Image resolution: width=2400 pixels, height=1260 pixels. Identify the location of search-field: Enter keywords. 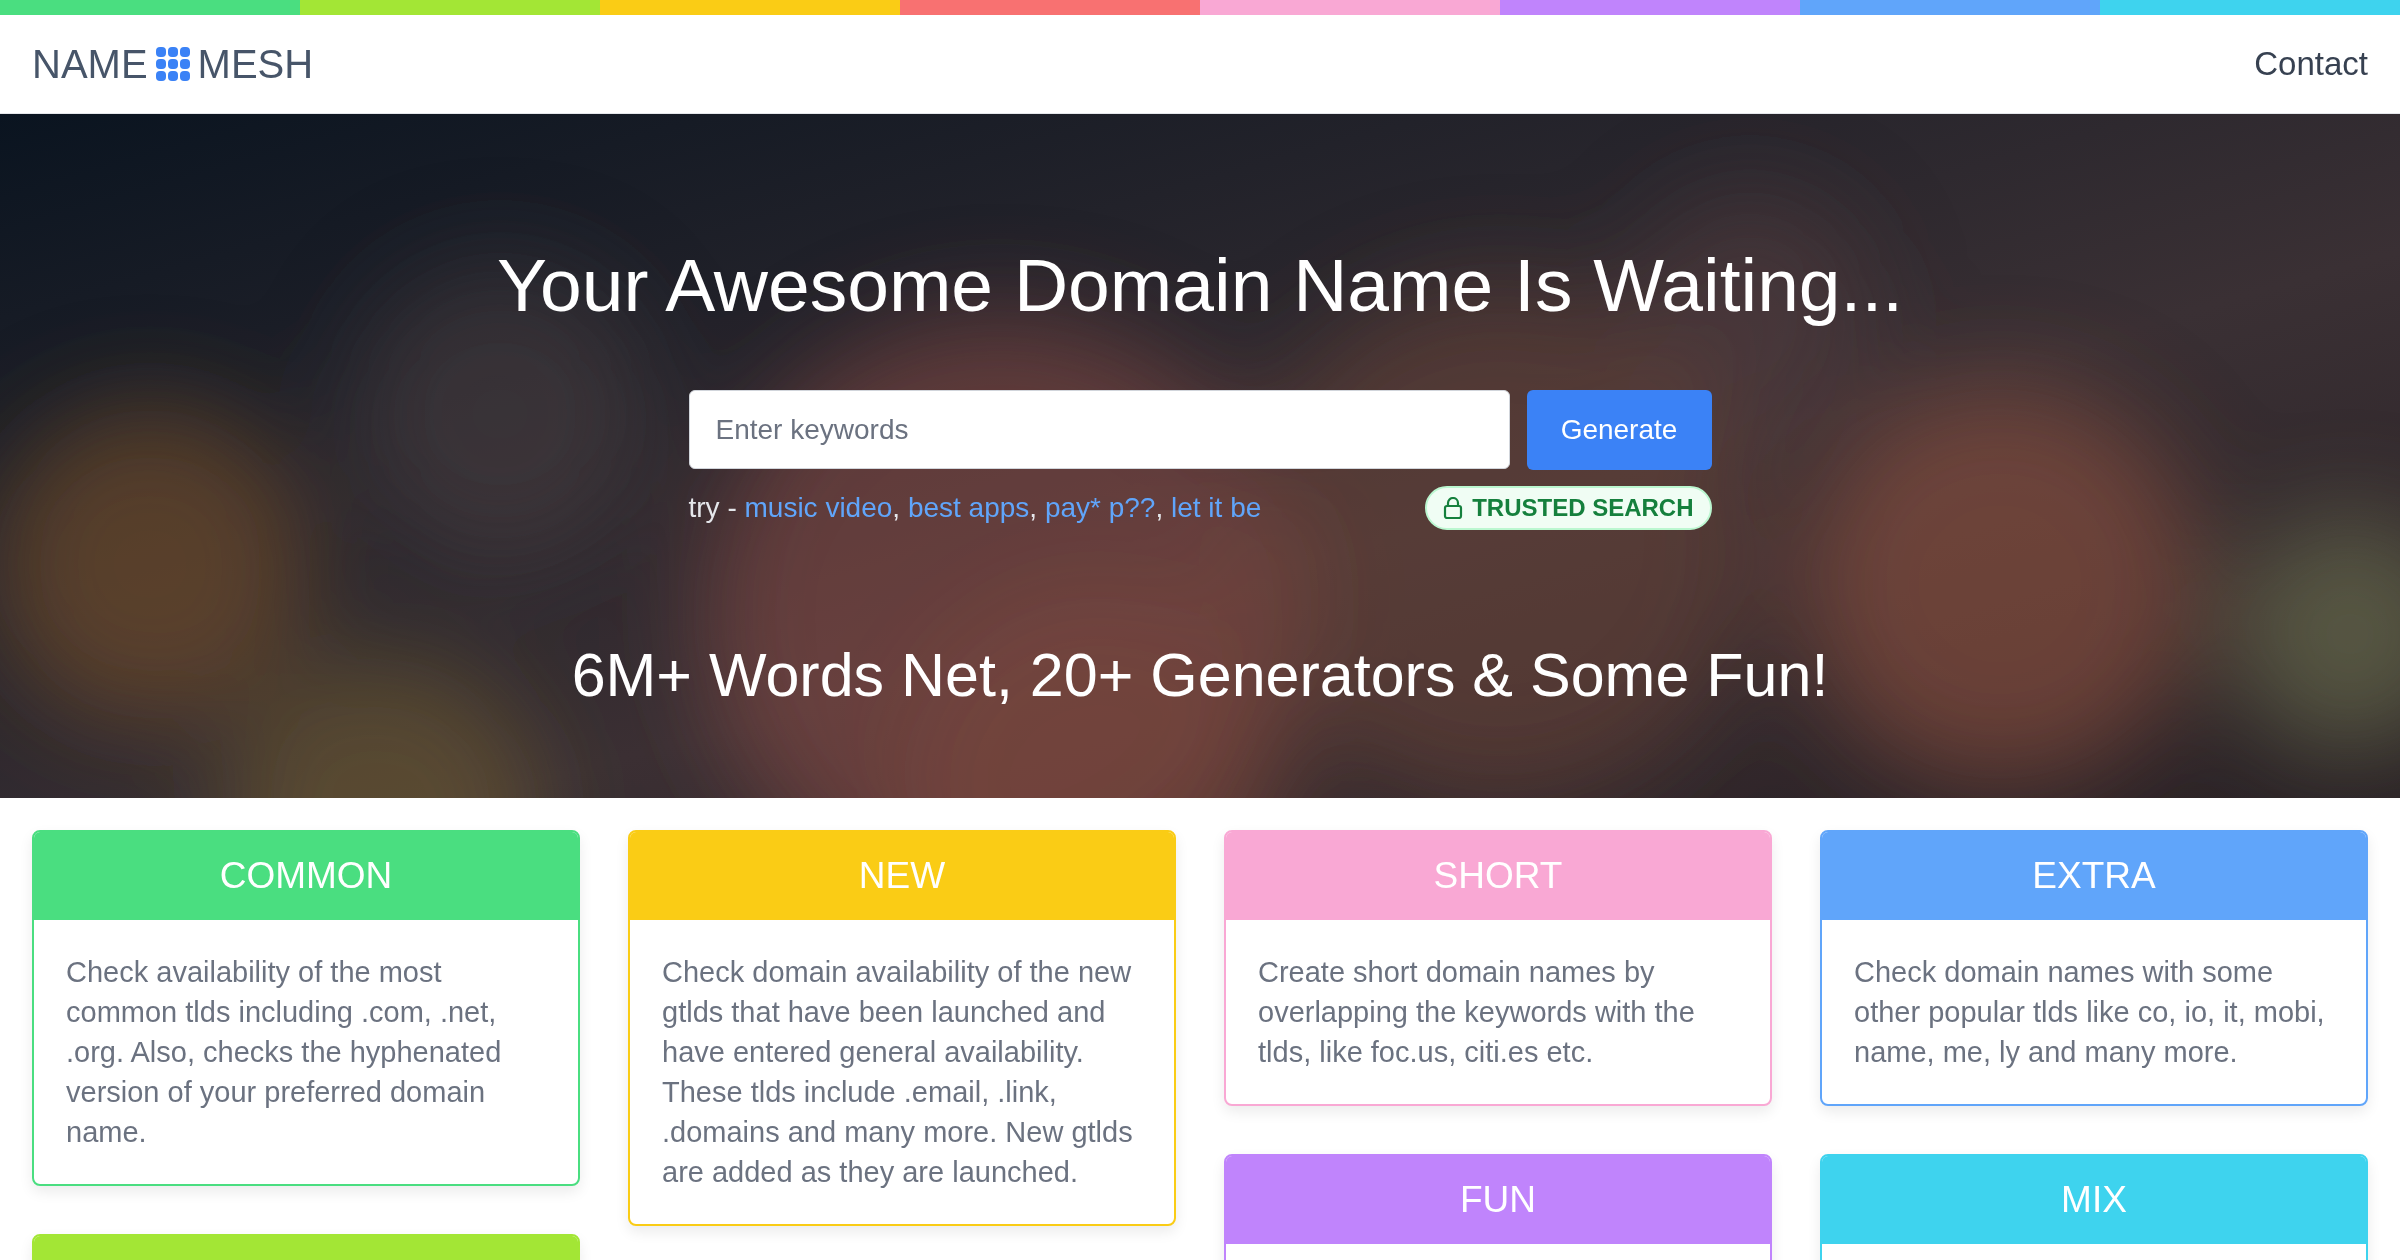
(1099, 429).